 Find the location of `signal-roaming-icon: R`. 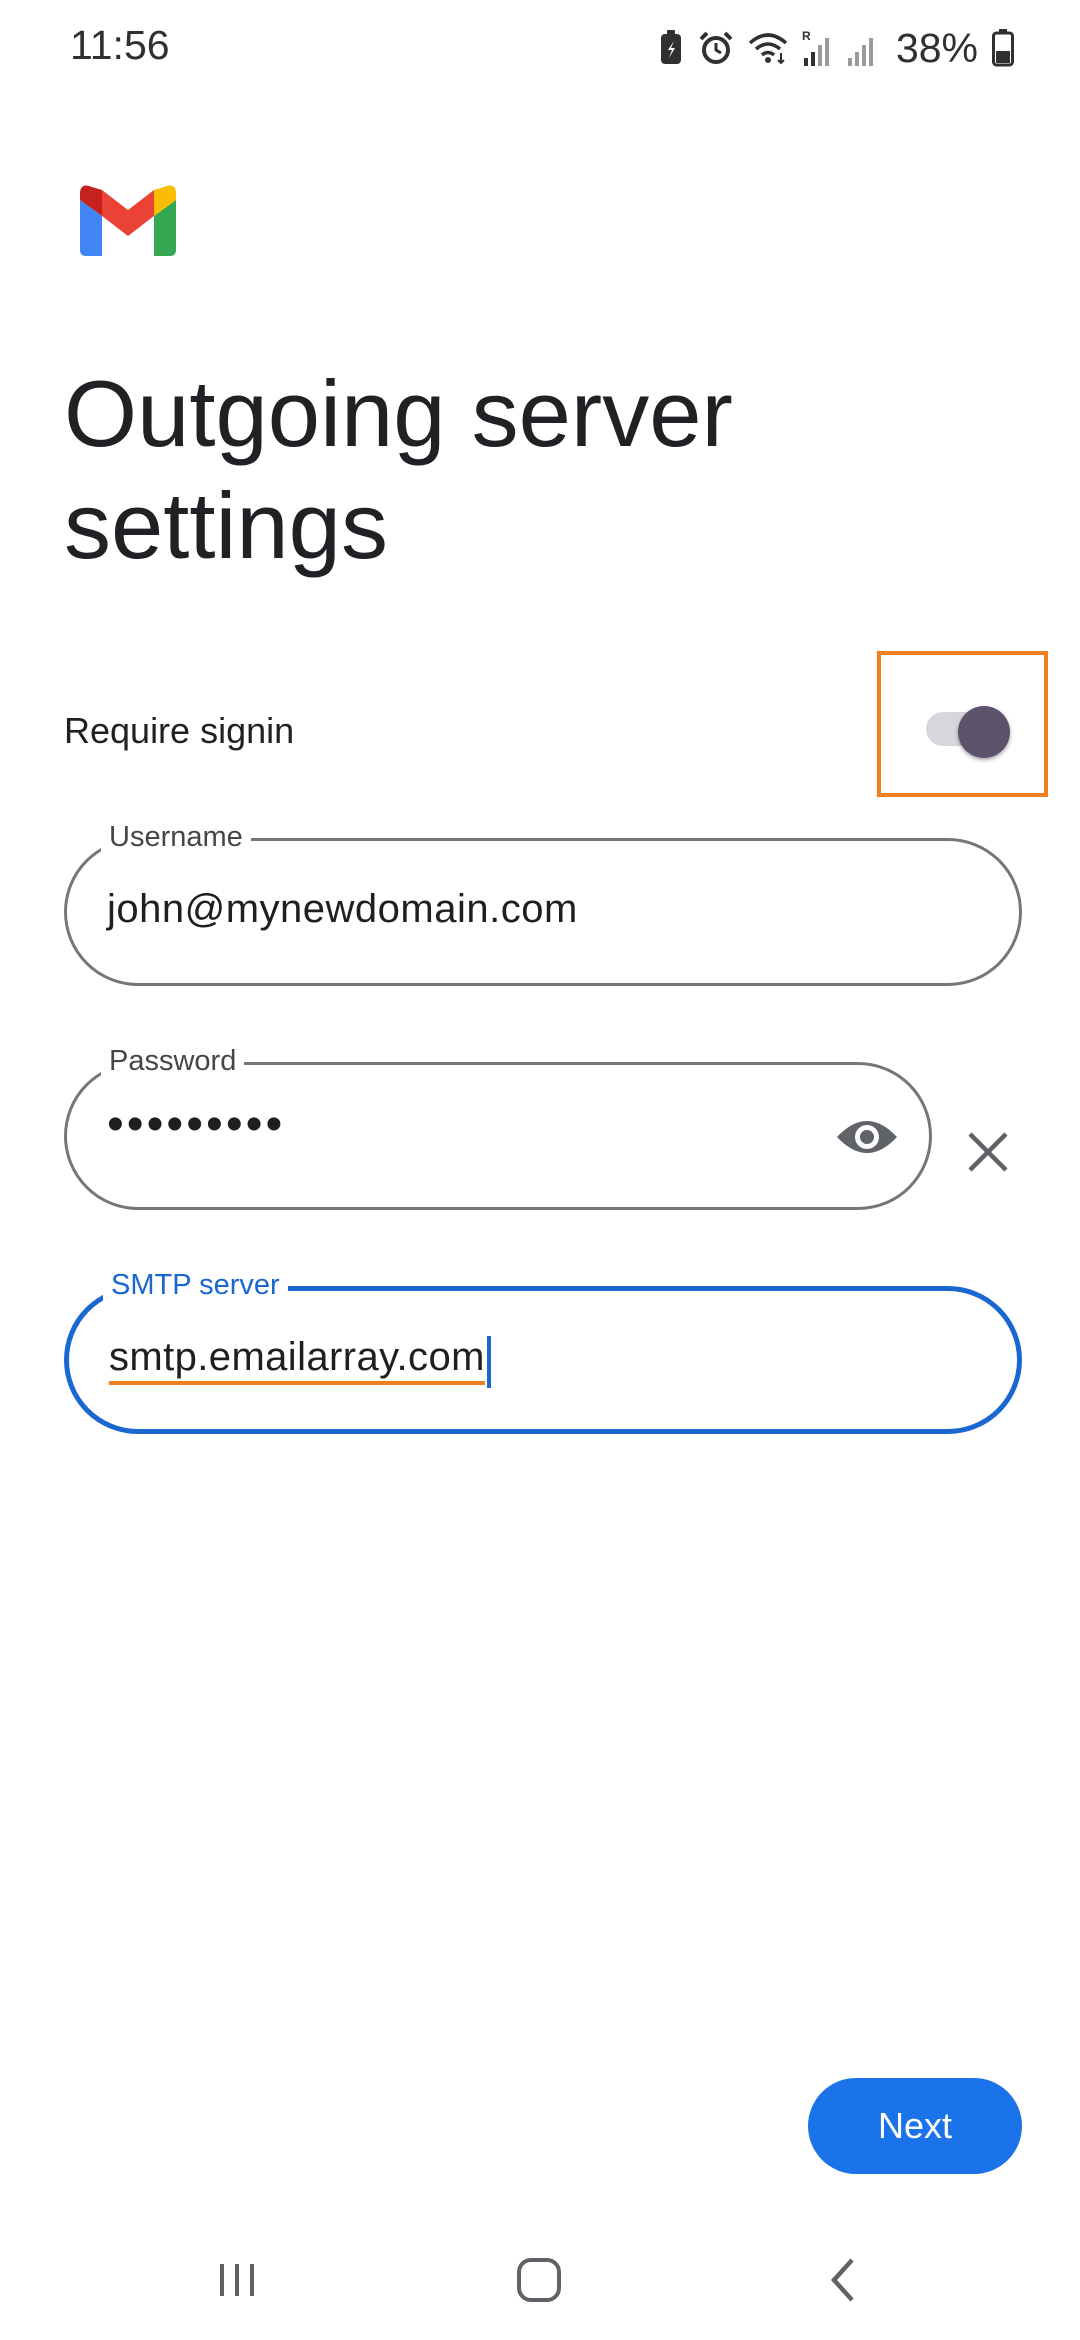

signal-roaming-icon: R is located at coordinates (815, 47).